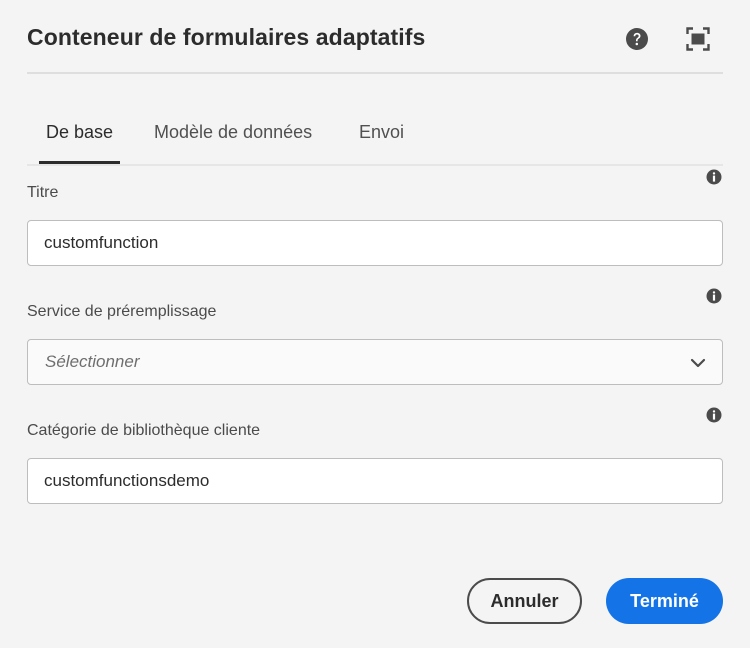 Image resolution: width=750 pixels, height=648 pixels. I want to click on prefill-service-select: Sélectionner, so click(375, 362).